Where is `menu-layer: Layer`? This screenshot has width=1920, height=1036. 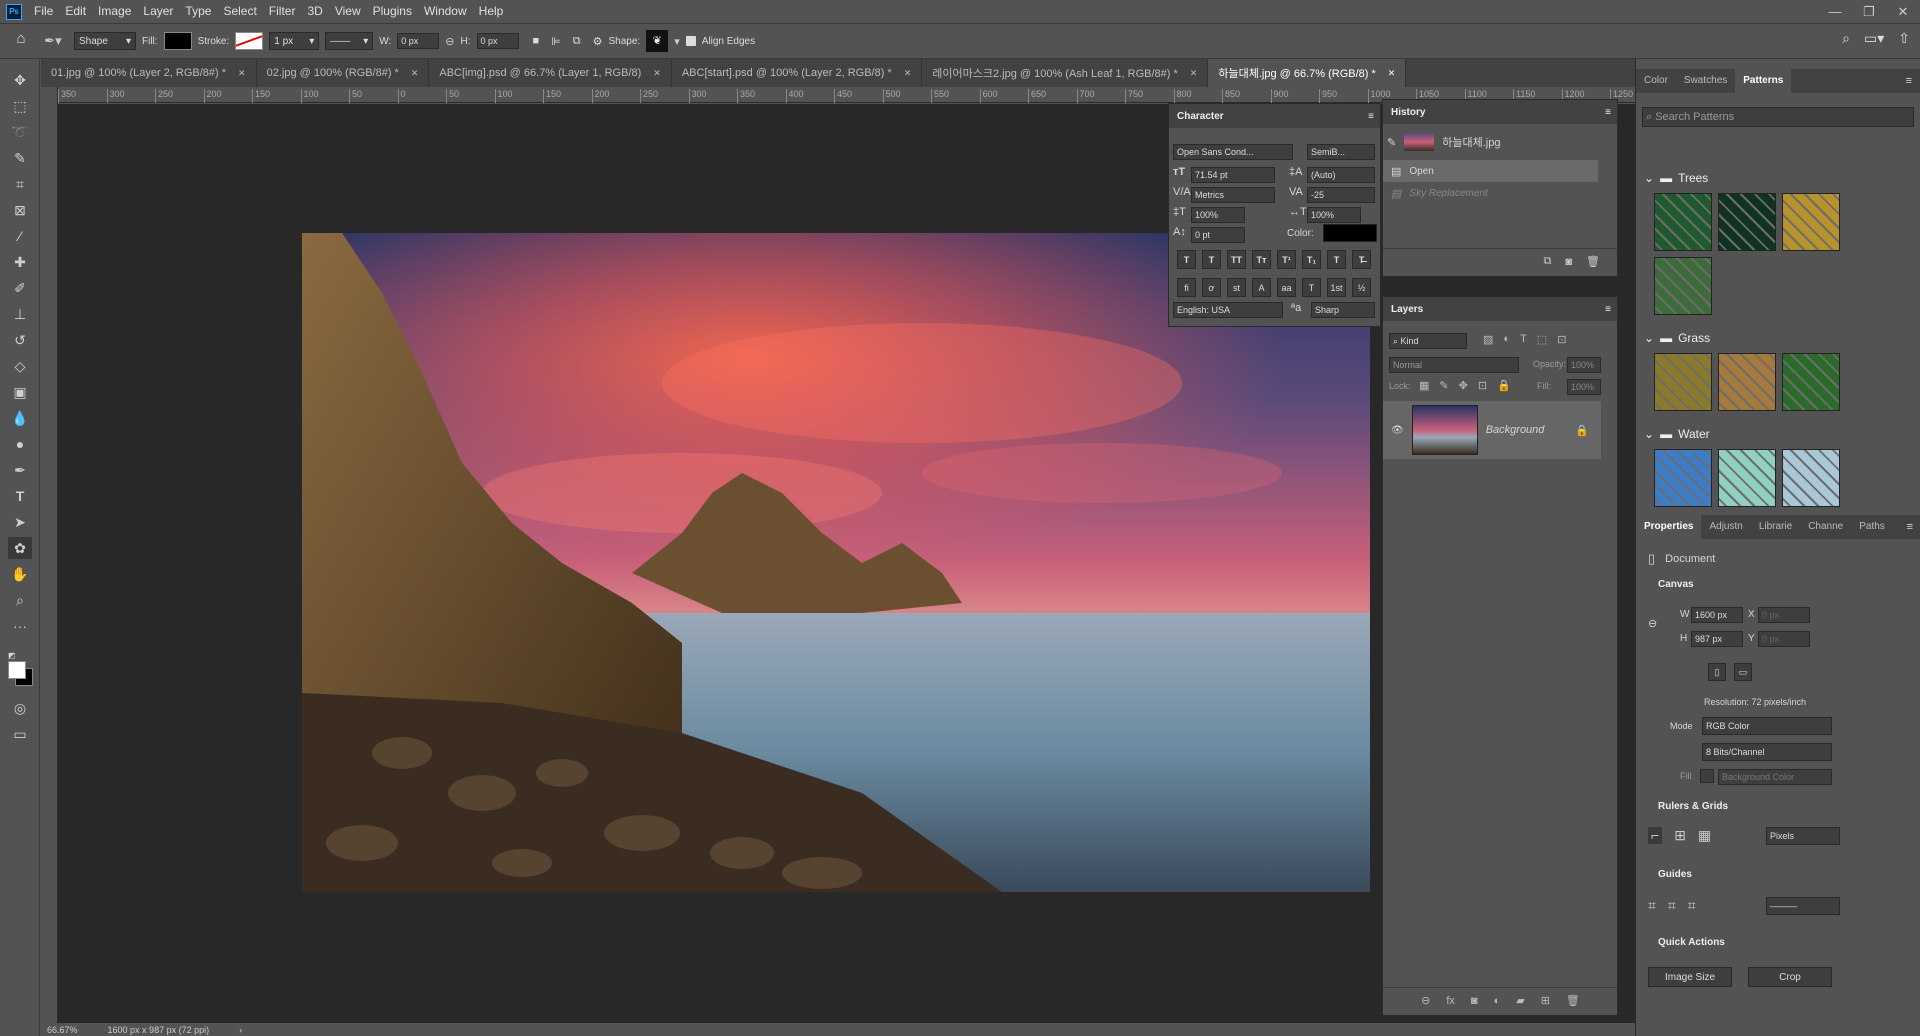 menu-layer: Layer is located at coordinates (158, 11).